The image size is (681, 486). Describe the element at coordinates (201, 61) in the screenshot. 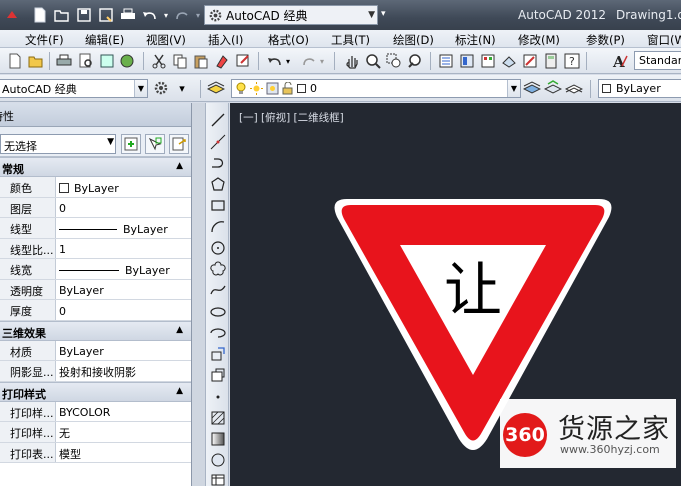

I see `paste-icon` at that location.